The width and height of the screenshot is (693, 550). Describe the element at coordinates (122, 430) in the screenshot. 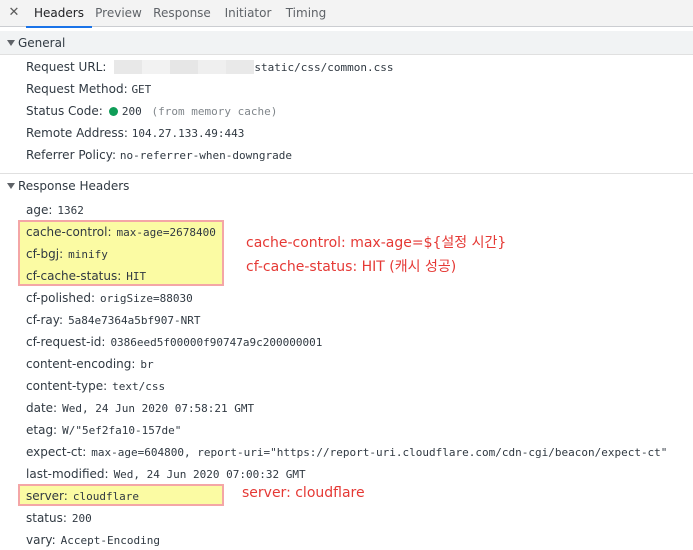

I see `response-header-value: W/"5ef2fa10-157de"` at that location.